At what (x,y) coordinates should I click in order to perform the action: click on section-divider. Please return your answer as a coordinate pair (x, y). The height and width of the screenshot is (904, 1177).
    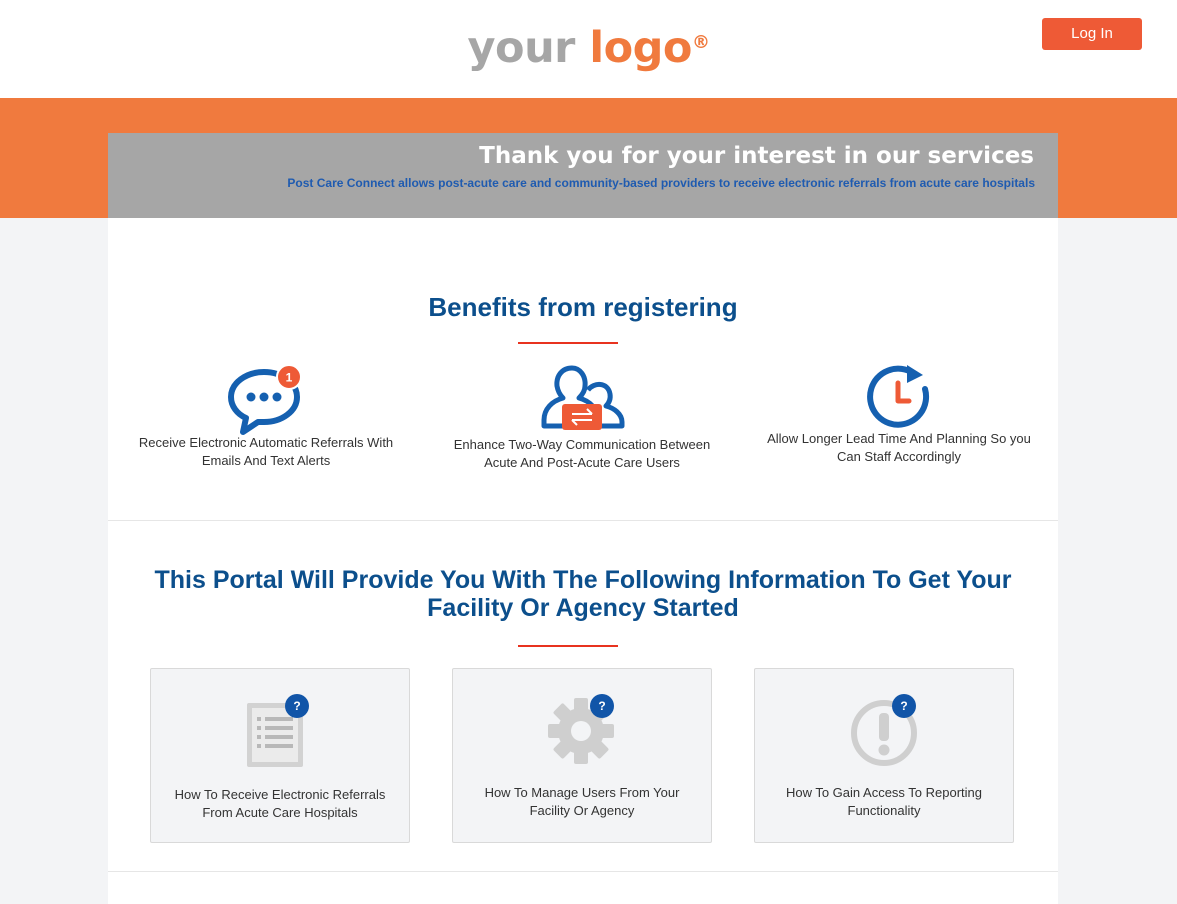
    Looking at the image, I should click on (583, 520).